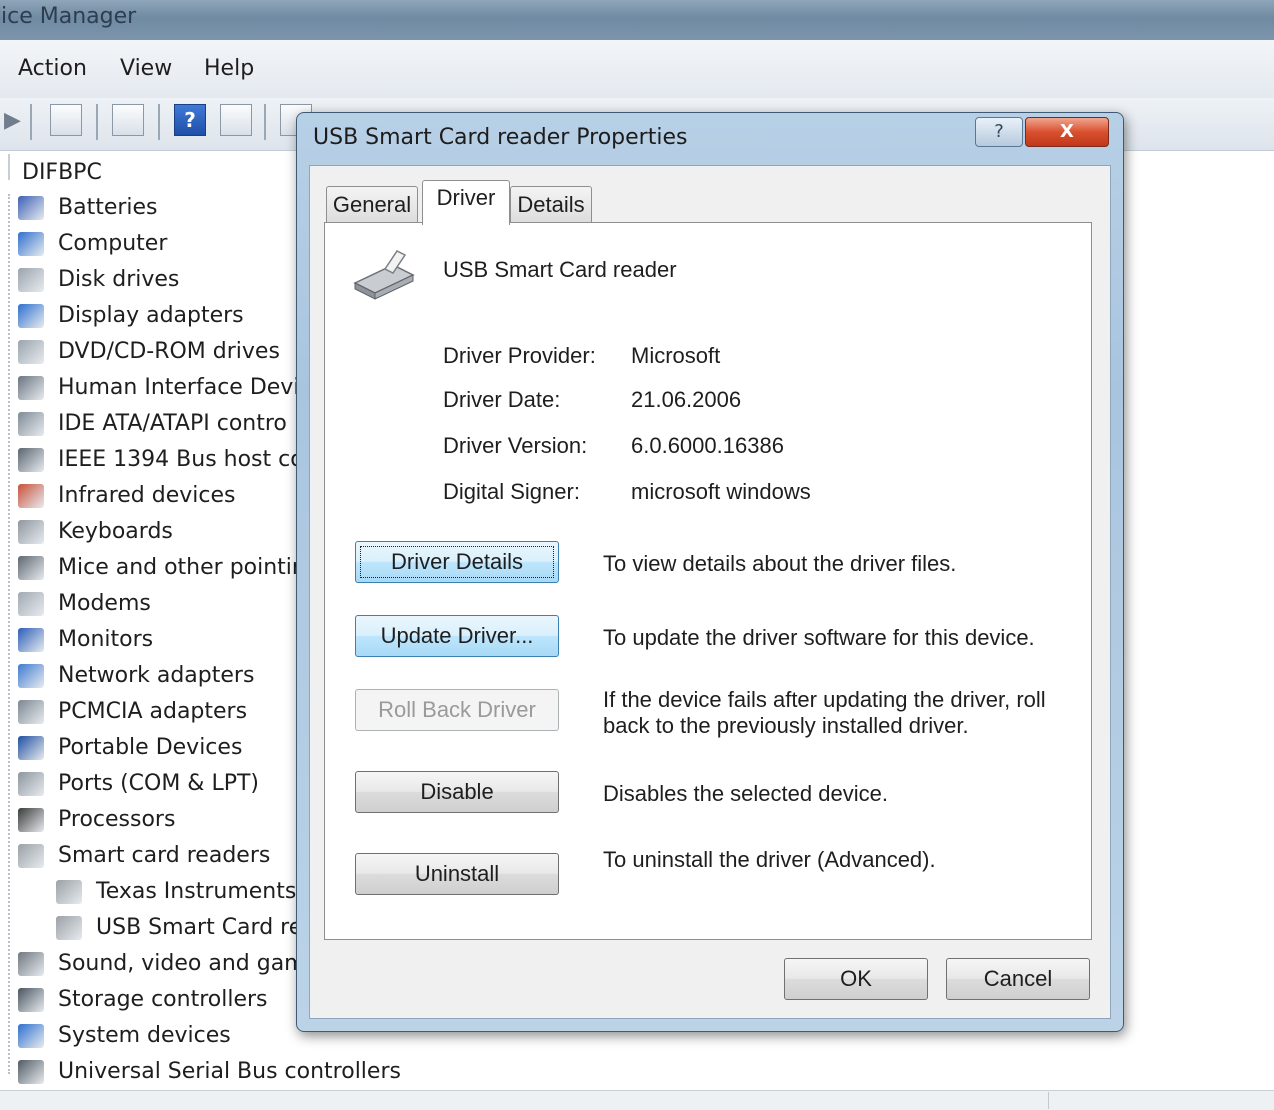 This screenshot has width=1274, height=1110. Describe the element at coordinates (104, 603) in the screenshot. I see `tree-item-label: Modems` at that location.